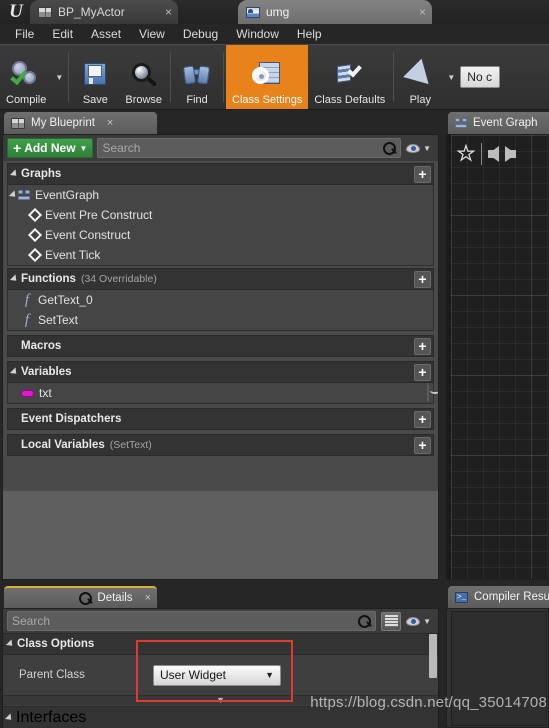  I want to click on compile-dropdown-caret-icon: ▼, so click(59, 77).